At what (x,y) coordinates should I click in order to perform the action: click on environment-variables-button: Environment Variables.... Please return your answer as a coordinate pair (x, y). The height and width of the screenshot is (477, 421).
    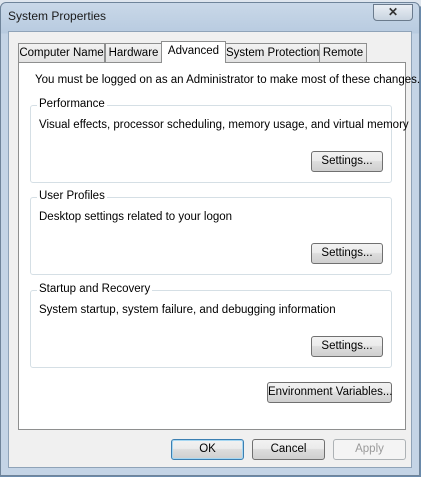
    Looking at the image, I should click on (329, 392).